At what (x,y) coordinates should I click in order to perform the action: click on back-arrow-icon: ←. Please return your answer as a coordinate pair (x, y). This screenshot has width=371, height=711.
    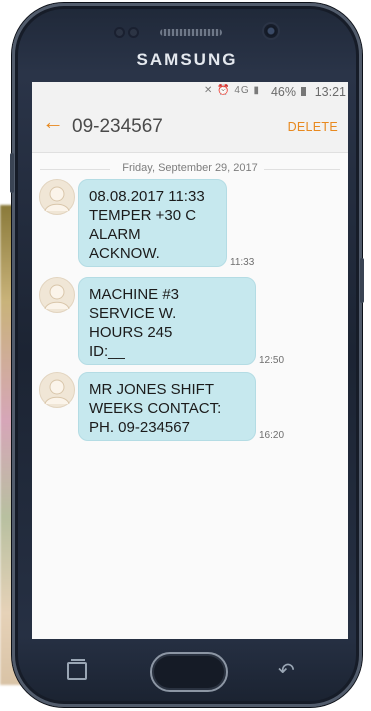
    Looking at the image, I should click on (53, 122).